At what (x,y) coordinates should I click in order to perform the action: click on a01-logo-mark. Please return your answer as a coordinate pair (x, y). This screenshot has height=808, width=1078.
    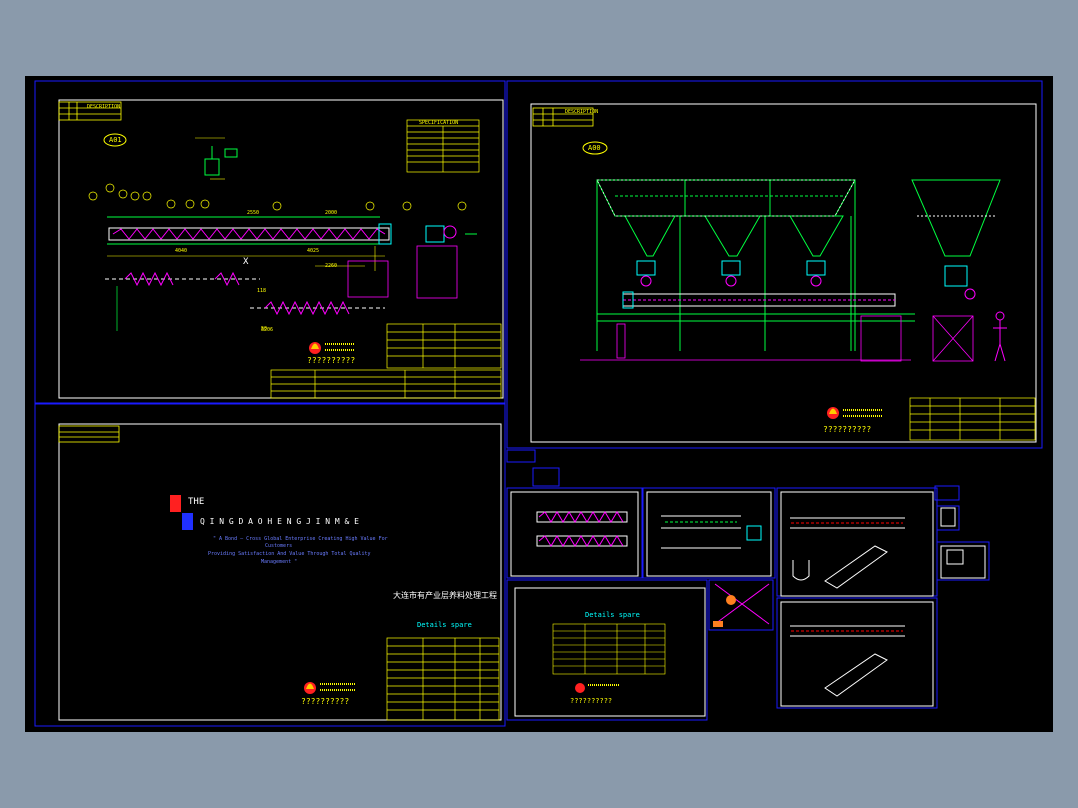
    Looking at the image, I should click on (332, 348).